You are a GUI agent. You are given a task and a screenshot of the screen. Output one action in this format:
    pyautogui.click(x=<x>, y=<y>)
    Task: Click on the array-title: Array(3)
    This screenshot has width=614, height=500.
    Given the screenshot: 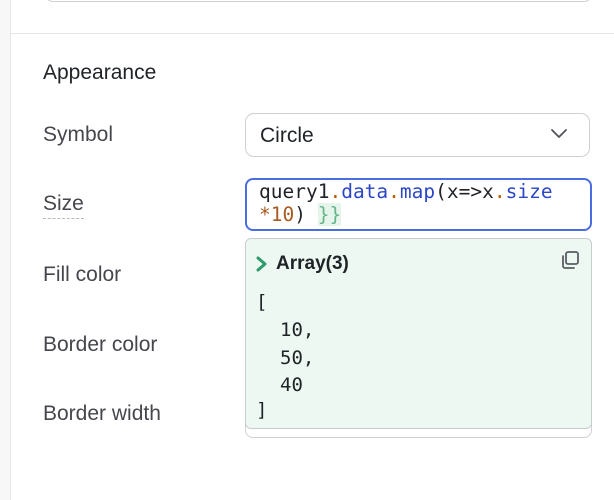 What is the action you would take?
    pyautogui.click(x=312, y=263)
    